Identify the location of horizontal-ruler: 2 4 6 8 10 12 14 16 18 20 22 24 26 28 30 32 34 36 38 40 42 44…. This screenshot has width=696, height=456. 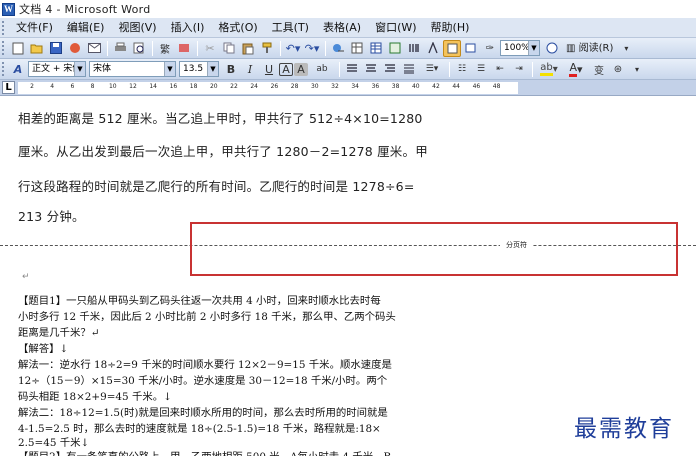
(268, 88).